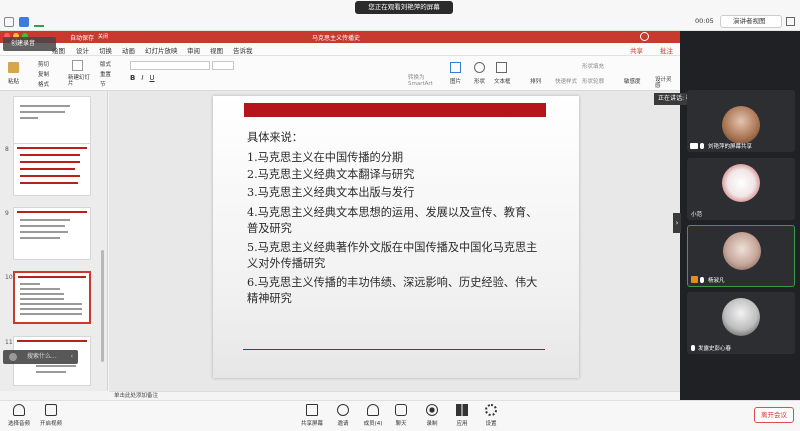 The width and height of the screenshot is (800, 431). Describe the element at coordinates (501, 67) in the screenshot. I see `textbox-icon` at that location.